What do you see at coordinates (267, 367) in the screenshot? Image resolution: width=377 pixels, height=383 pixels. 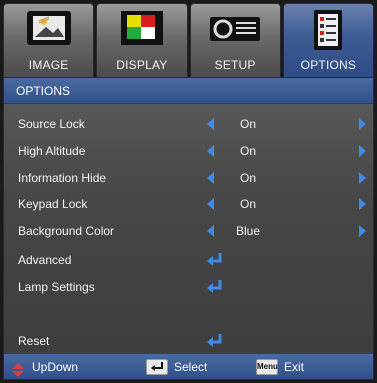 I see `menu-key-icon: Menu` at bounding box center [267, 367].